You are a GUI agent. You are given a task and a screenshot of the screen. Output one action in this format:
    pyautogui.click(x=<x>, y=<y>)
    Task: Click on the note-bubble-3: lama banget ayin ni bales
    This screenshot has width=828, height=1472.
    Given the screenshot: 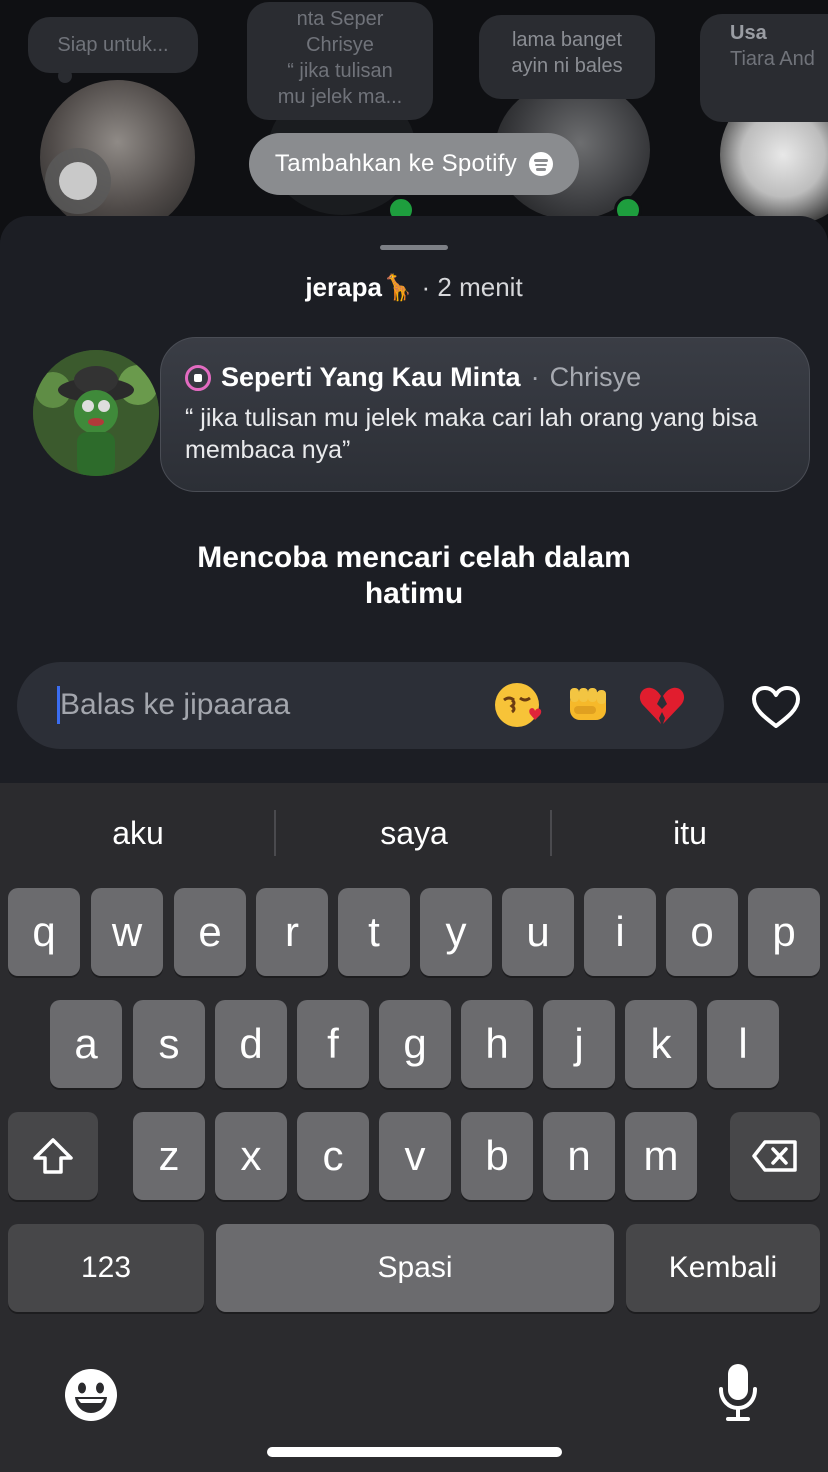 What is the action you would take?
    pyautogui.click(x=567, y=57)
    